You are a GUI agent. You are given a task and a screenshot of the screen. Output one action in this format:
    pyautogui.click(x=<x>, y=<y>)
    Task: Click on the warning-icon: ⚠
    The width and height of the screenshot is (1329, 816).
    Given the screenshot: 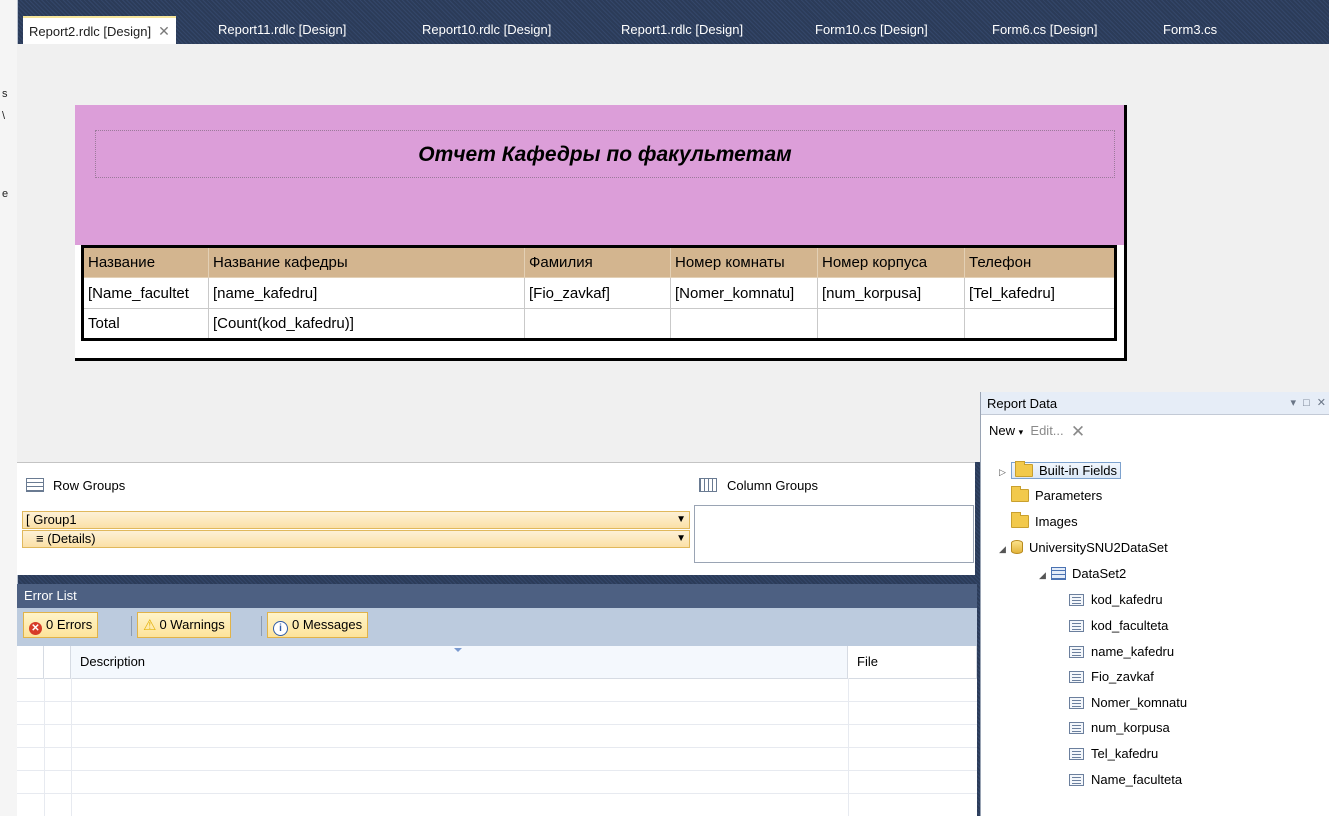 What is the action you would take?
    pyautogui.click(x=150, y=625)
    